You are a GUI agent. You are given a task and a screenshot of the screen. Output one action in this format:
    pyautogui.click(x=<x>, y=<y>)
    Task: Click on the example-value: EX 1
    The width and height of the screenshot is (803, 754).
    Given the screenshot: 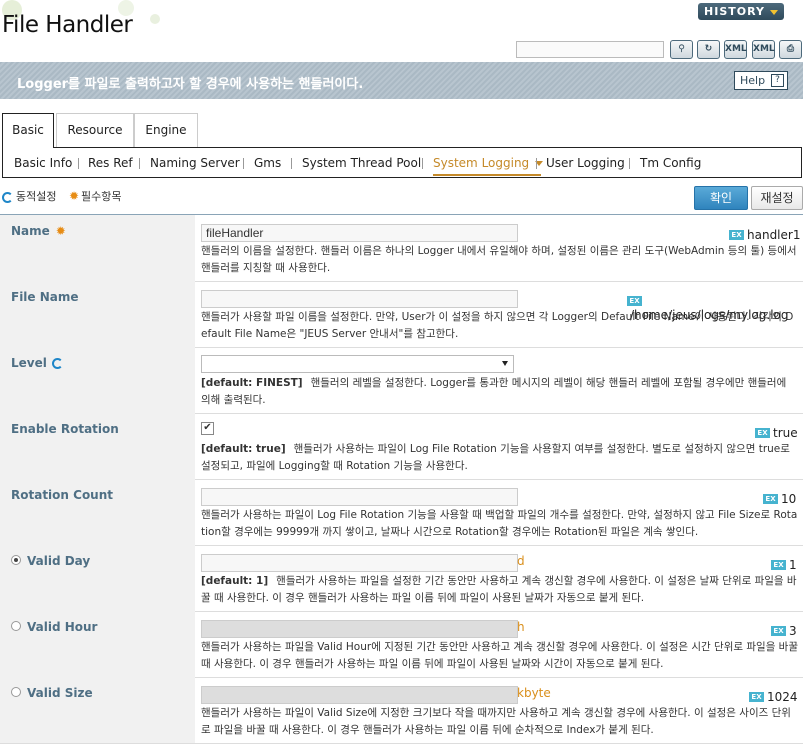 What is the action you would take?
    pyautogui.click(x=784, y=565)
    